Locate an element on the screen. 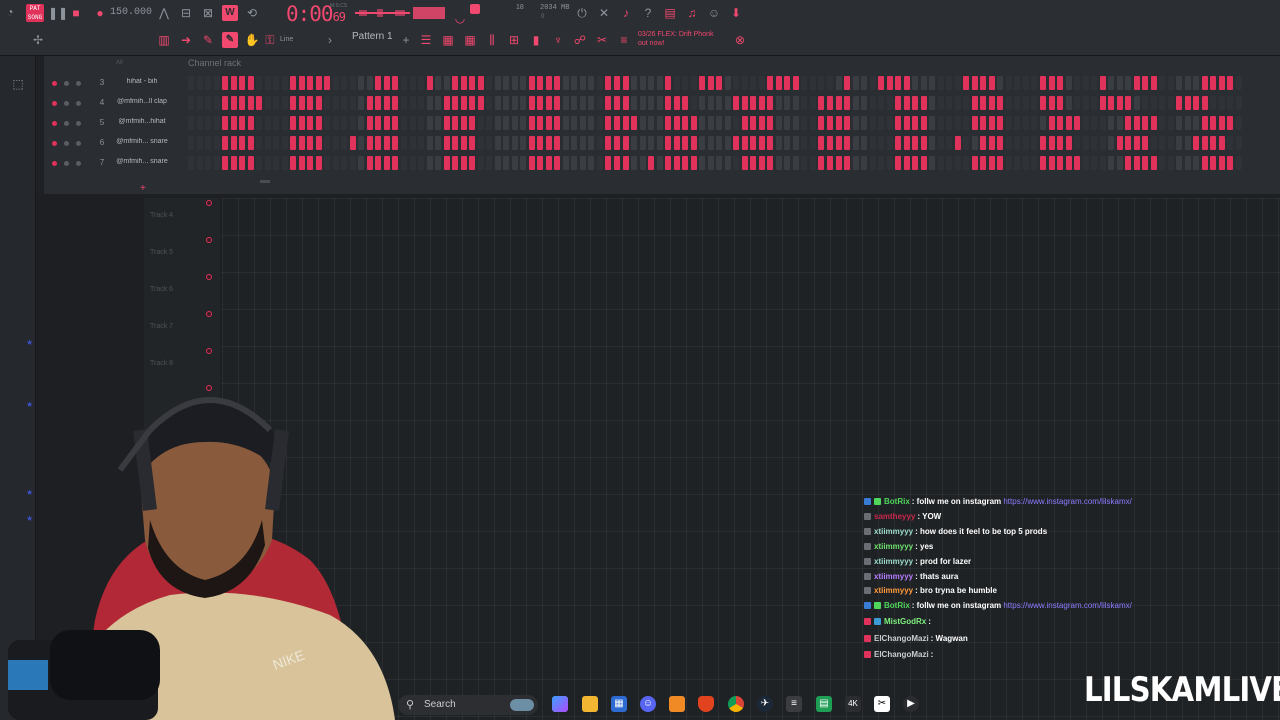  fl-studio-icon is located at coordinates (677, 704).